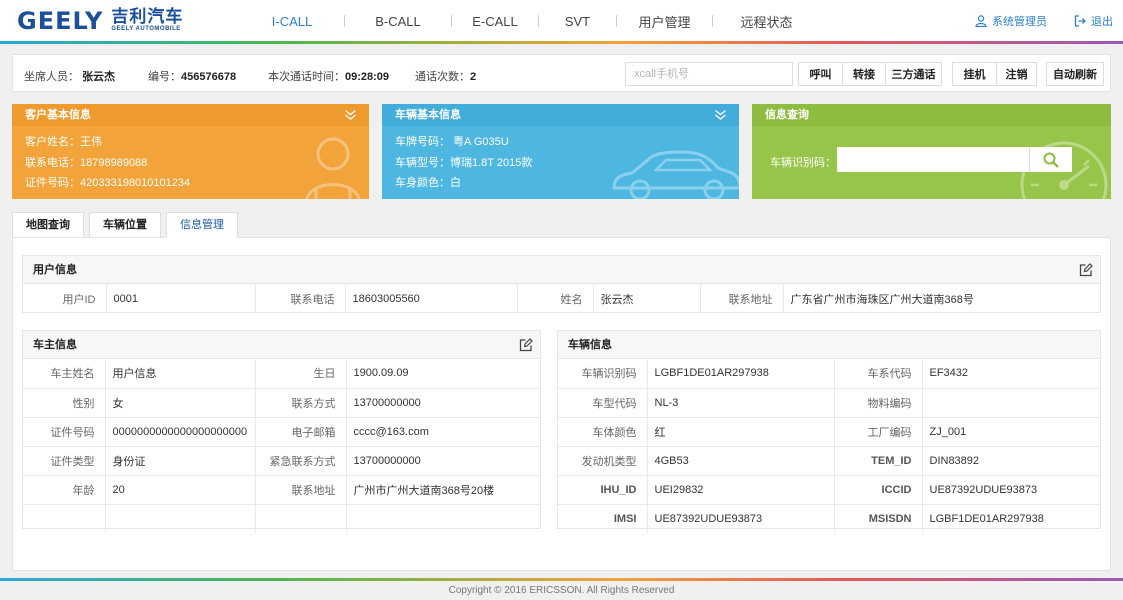 This screenshot has height=600, width=1123. I want to click on tab-map-query: 地图查询, so click(48, 225).